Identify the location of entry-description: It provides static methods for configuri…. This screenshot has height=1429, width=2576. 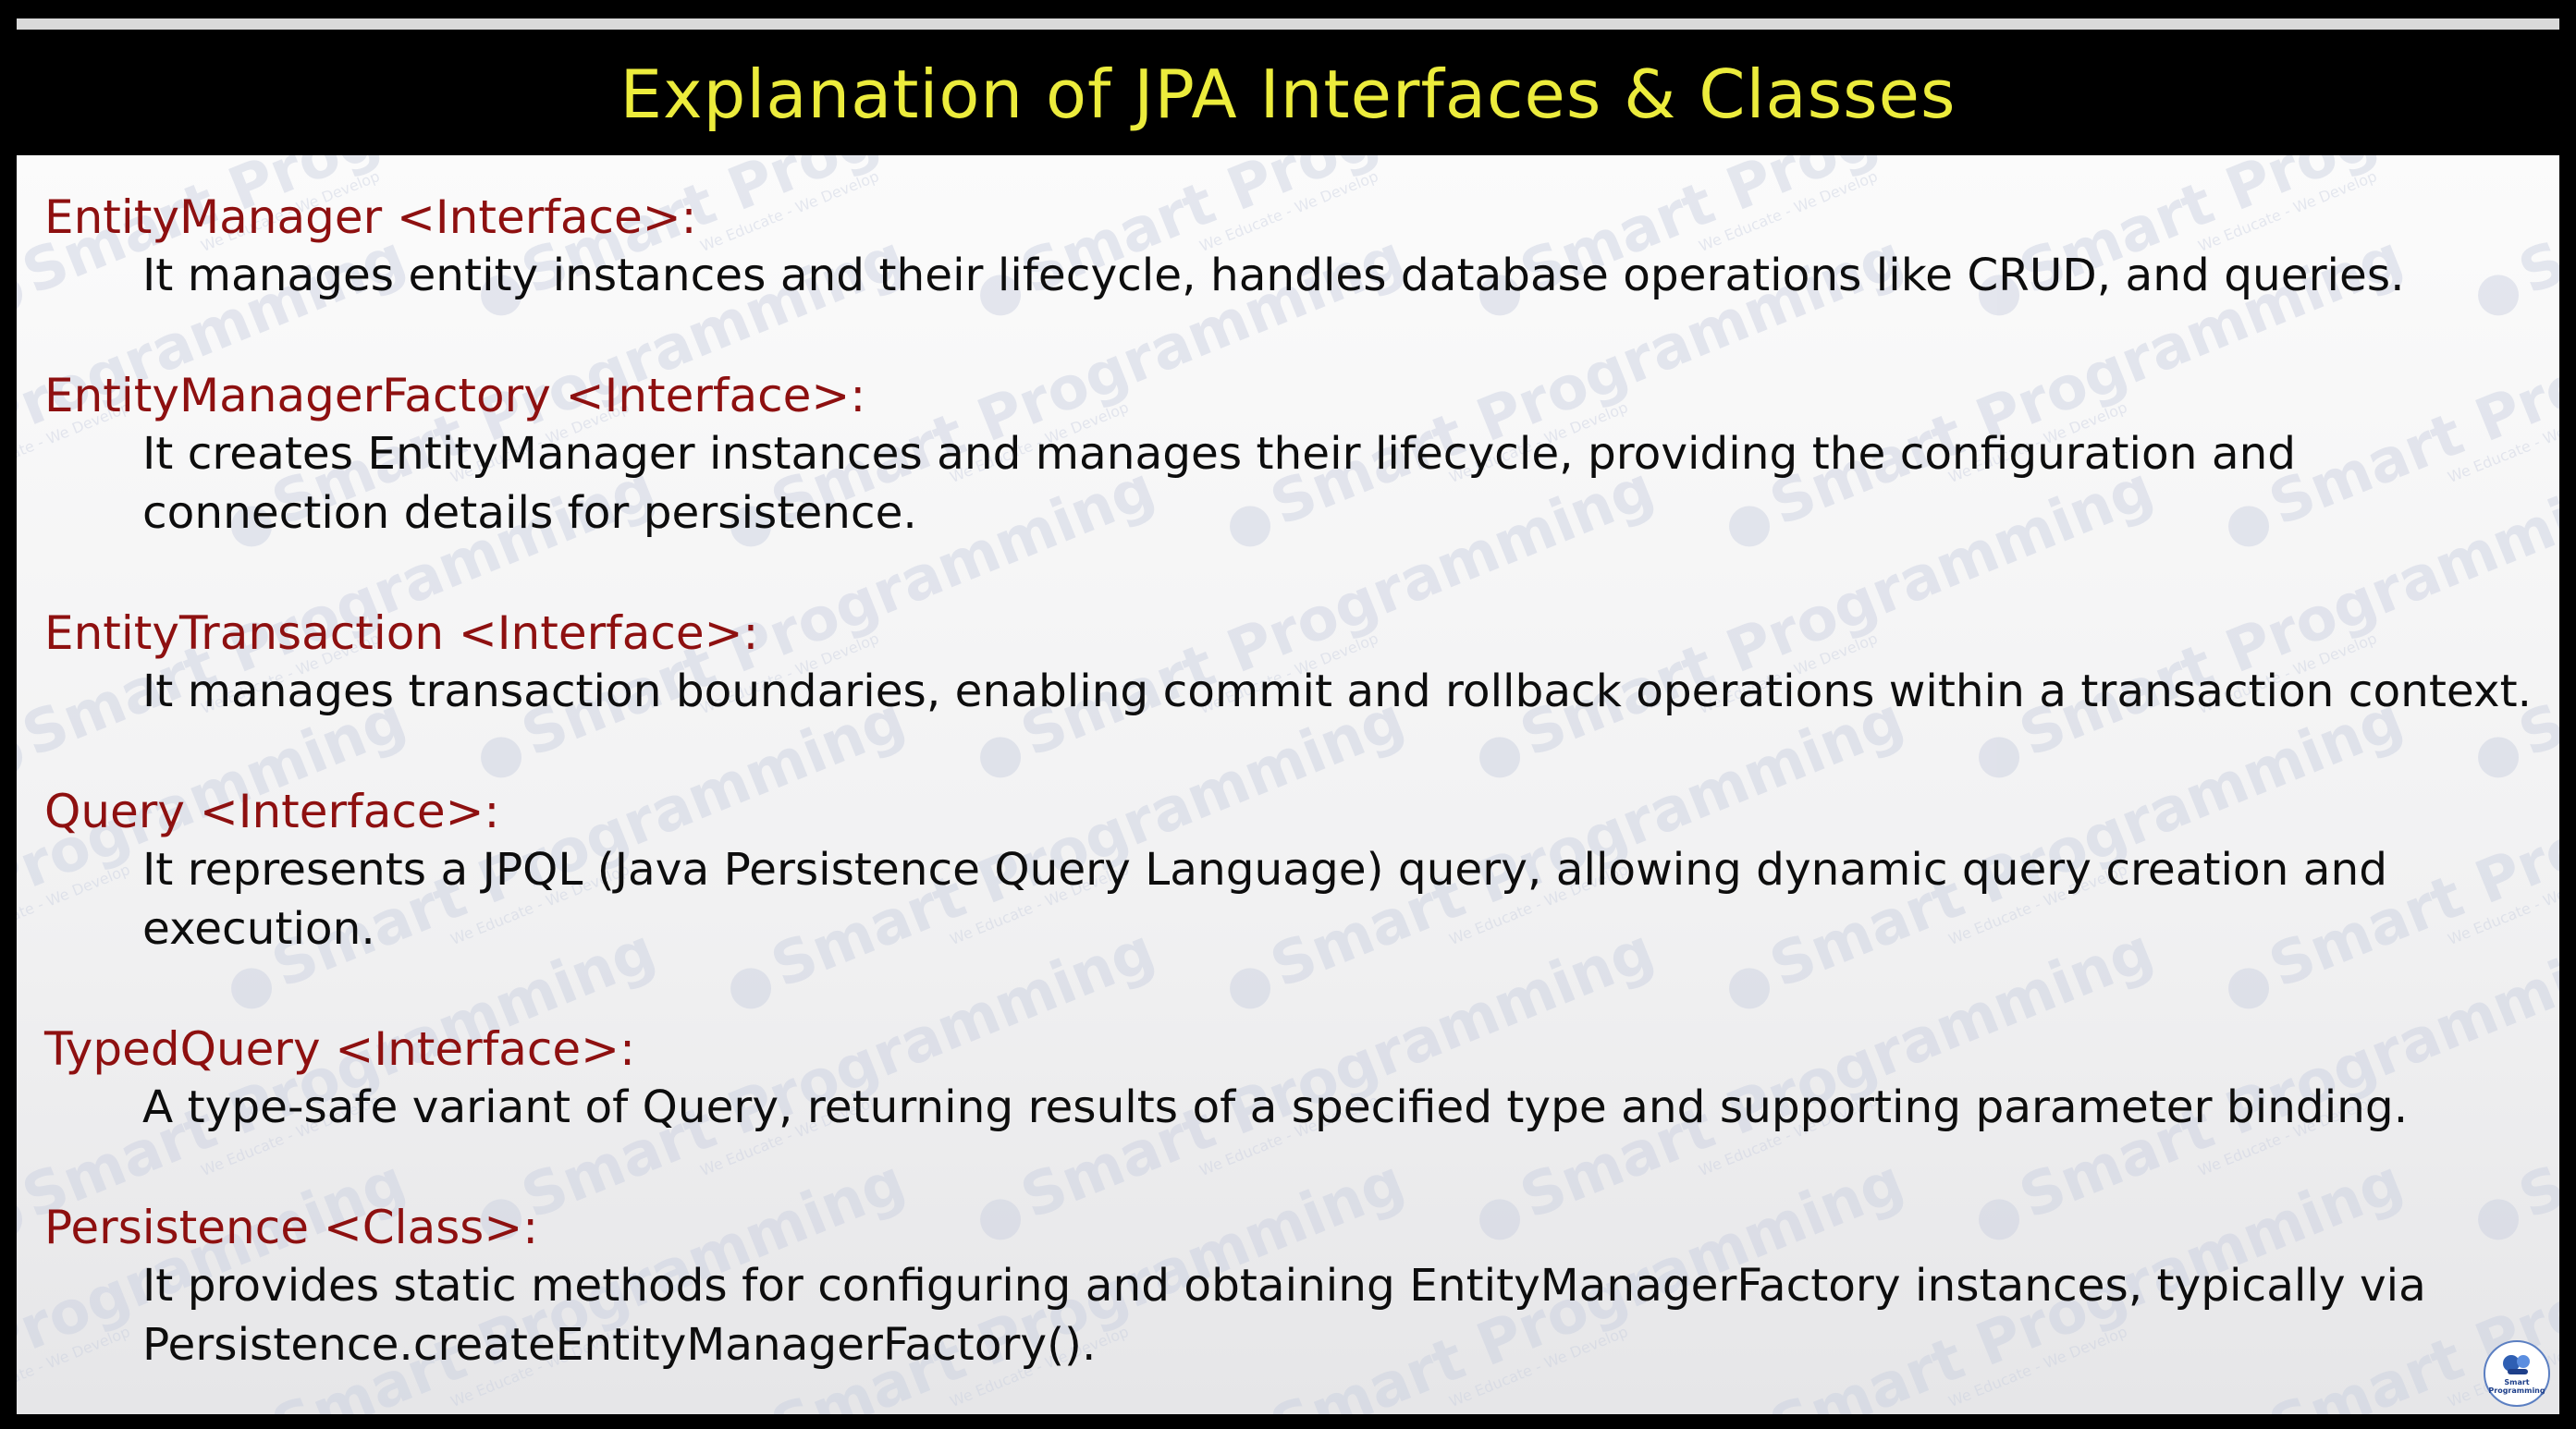
(1284, 1315).